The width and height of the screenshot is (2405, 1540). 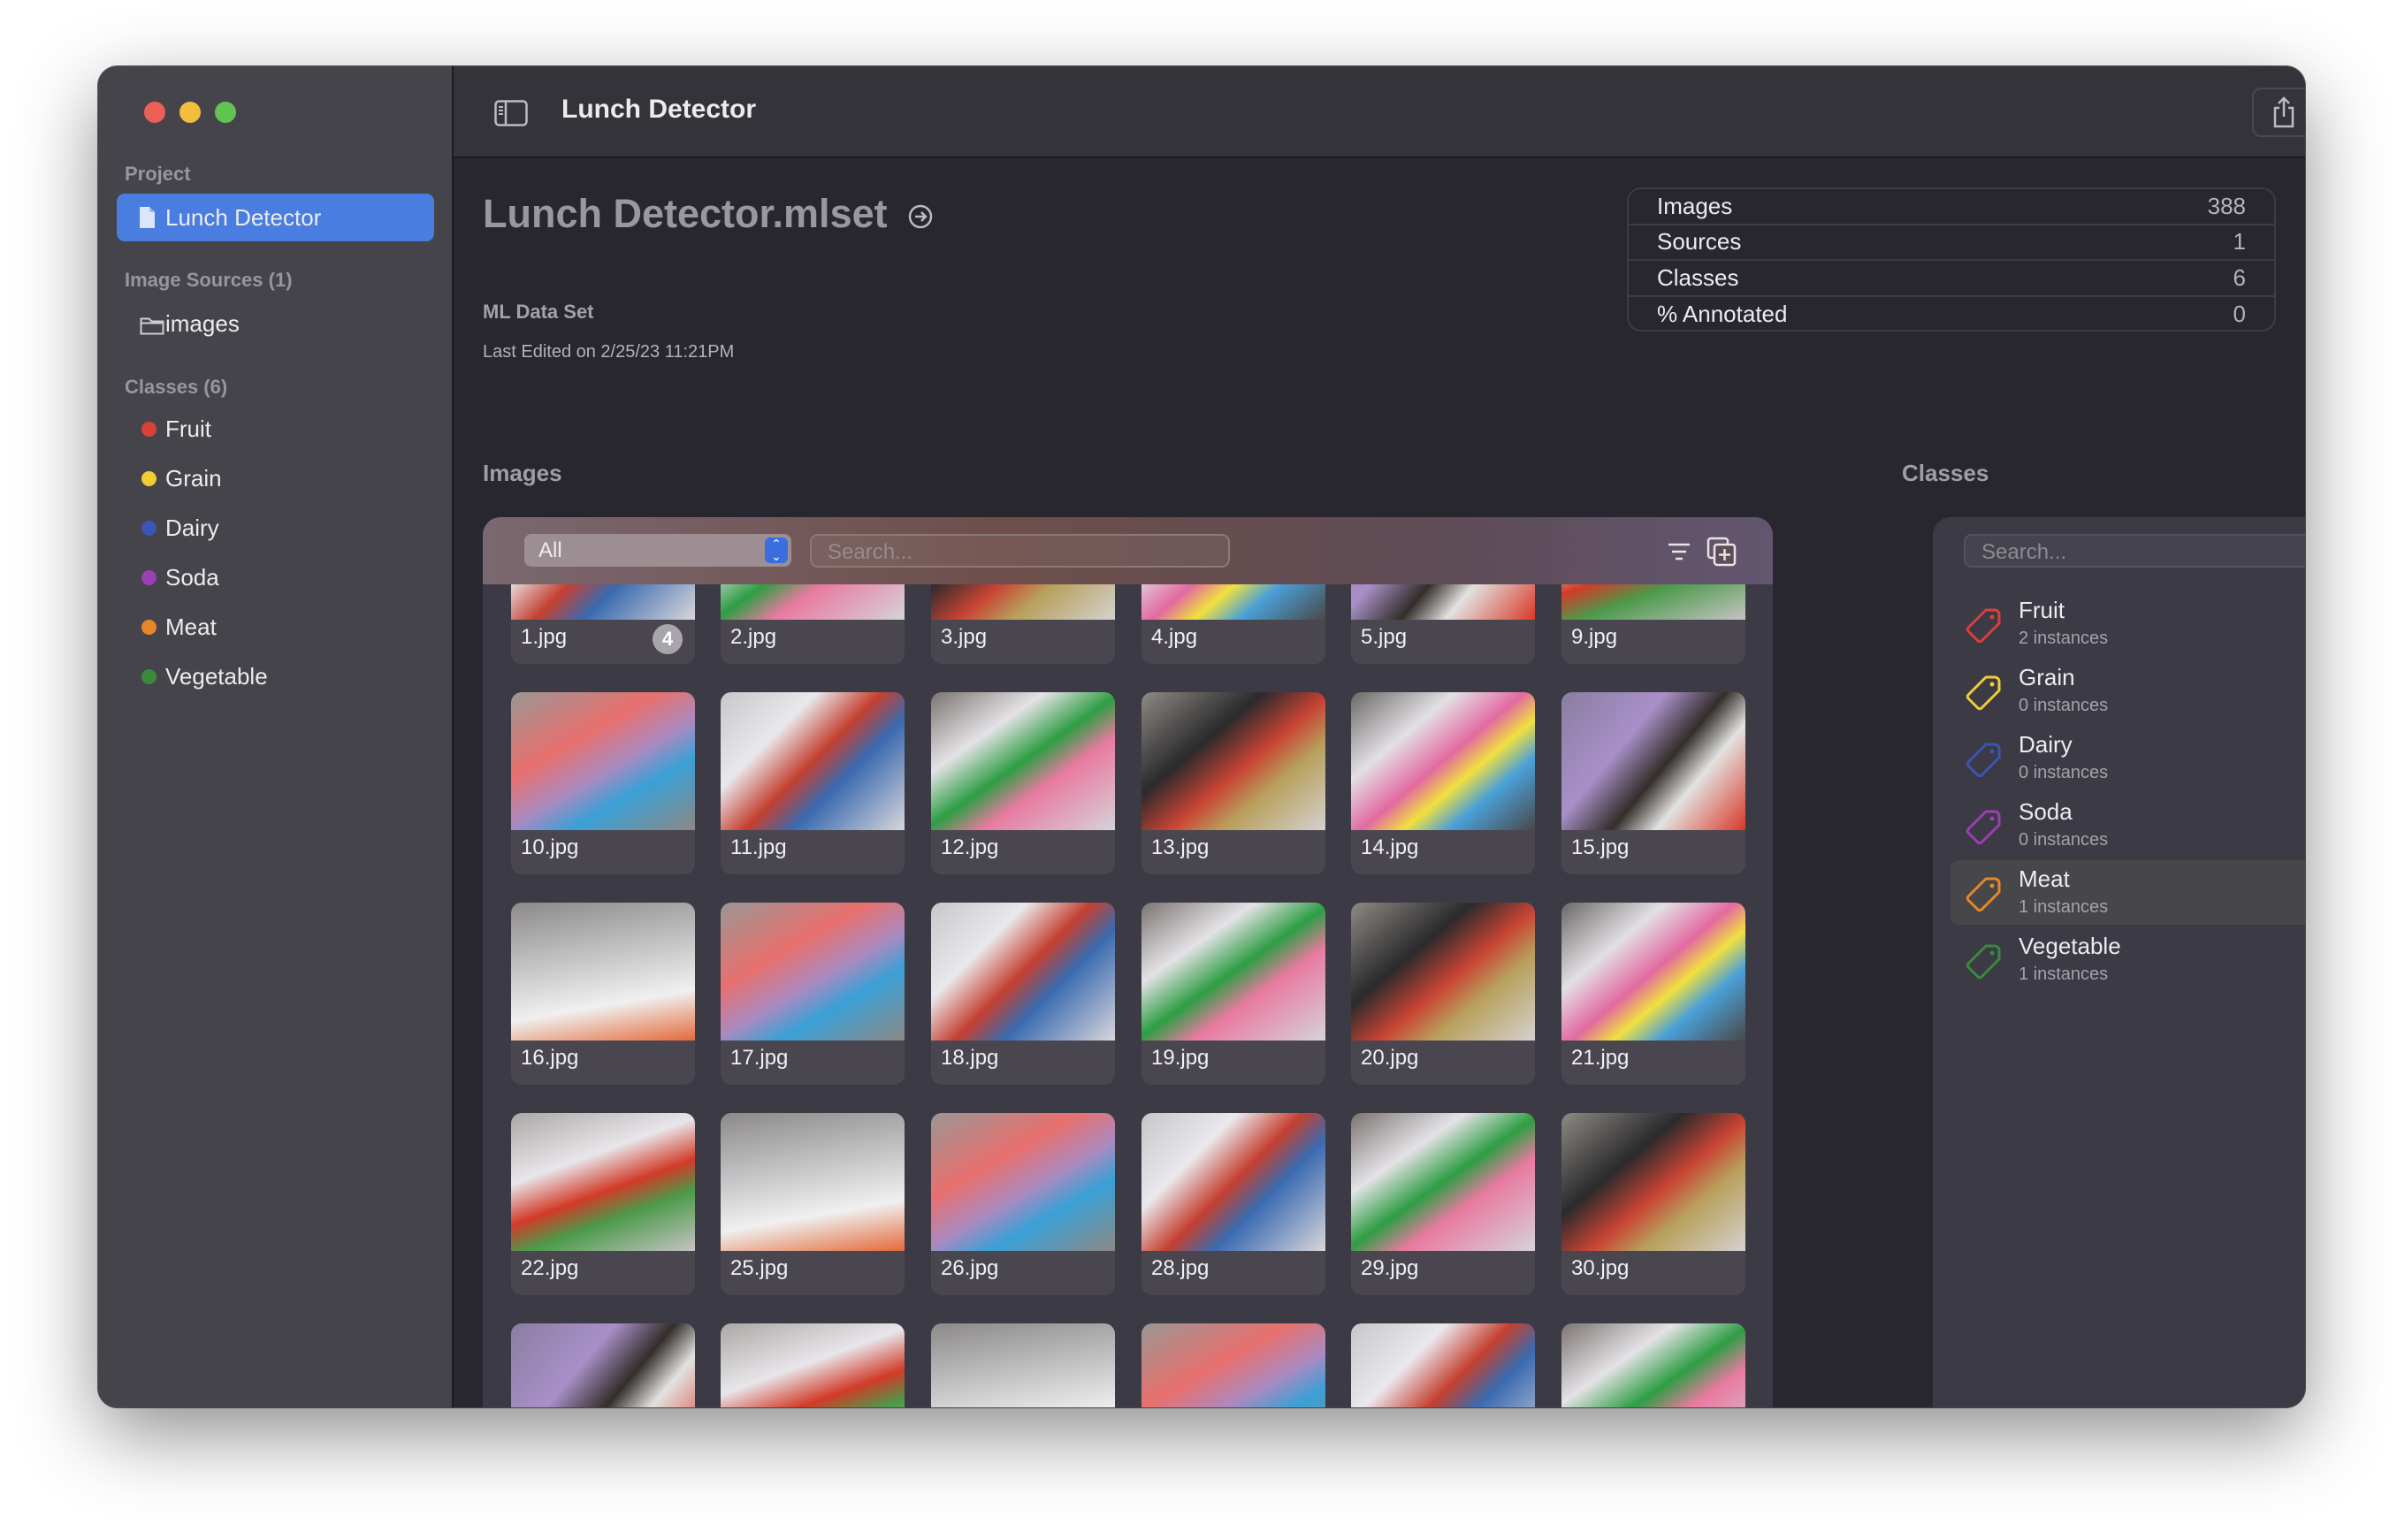 I want to click on image-thumbnail: 13.jpg, so click(x=1233, y=783).